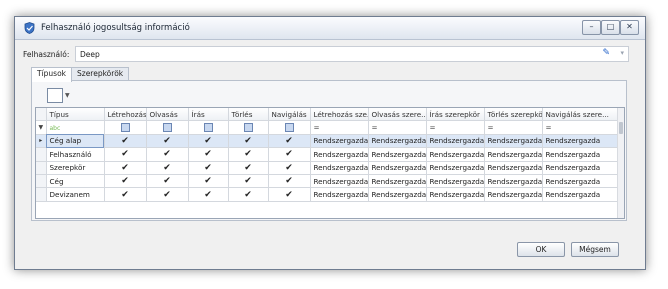  Describe the element at coordinates (455, 115) in the screenshot. I see `column-header: Írás szerepkör` at that location.